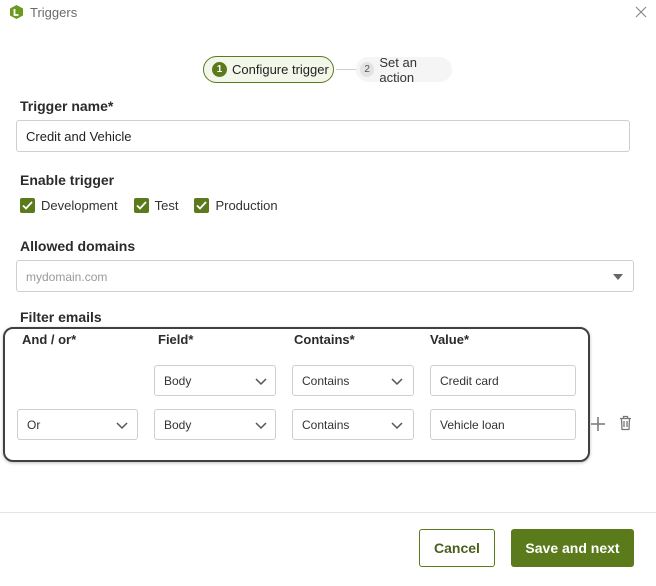 Image resolution: width=656 pixels, height=586 pixels. Describe the element at coordinates (246, 205) in the screenshot. I see `checkbox-label: Production` at that location.